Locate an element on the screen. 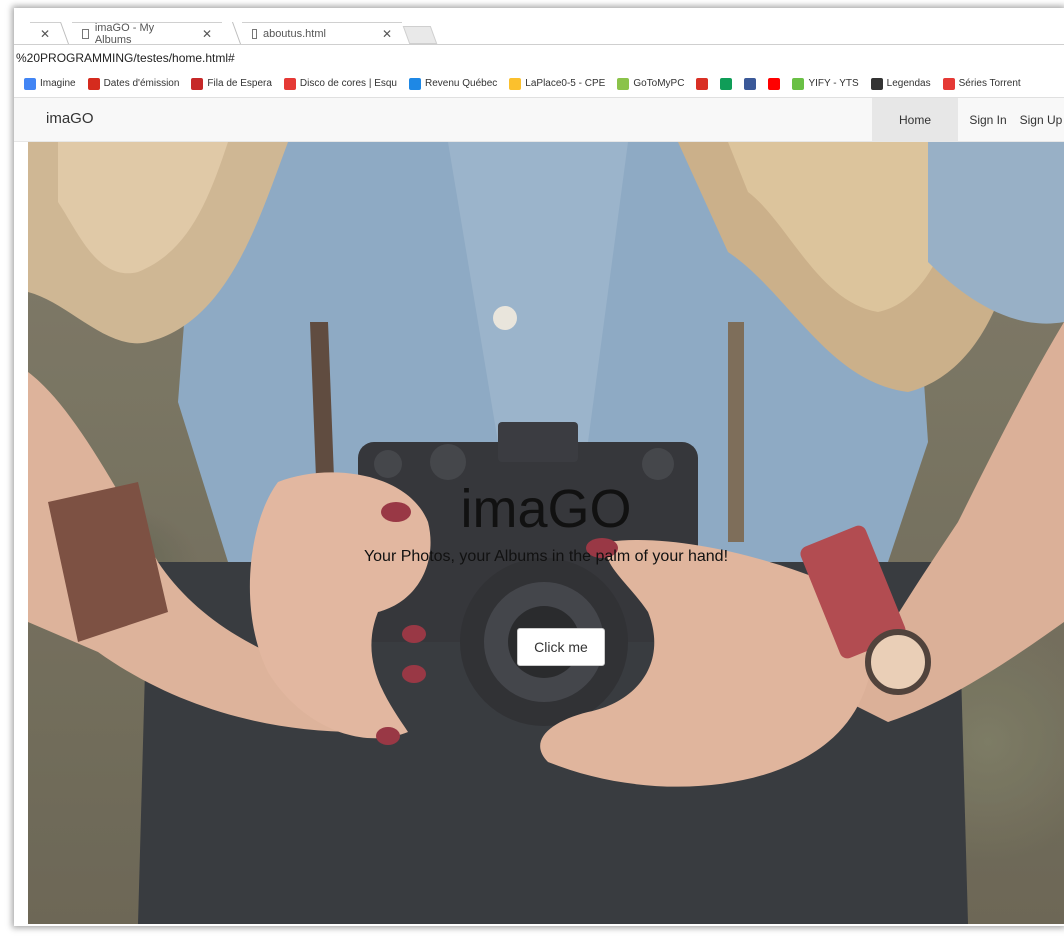 The image size is (1064, 937). bookmark-s-ries-torrent: Séries Torrent is located at coordinates (981, 83).